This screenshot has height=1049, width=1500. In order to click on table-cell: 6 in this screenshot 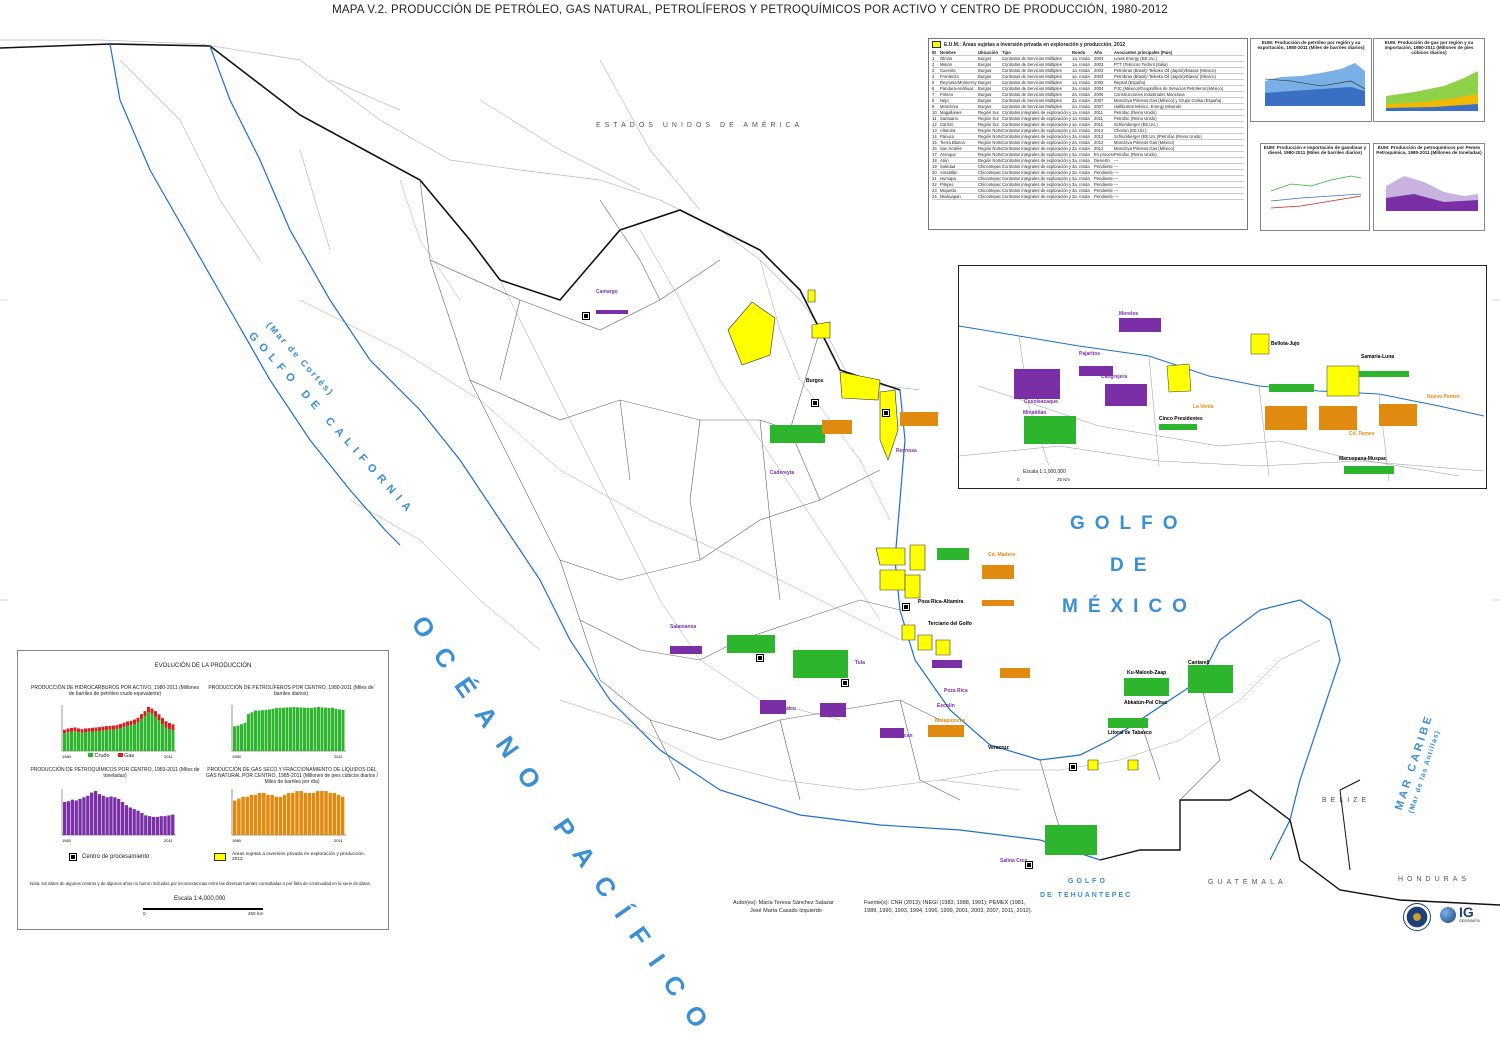, I will do `click(933, 88)`.